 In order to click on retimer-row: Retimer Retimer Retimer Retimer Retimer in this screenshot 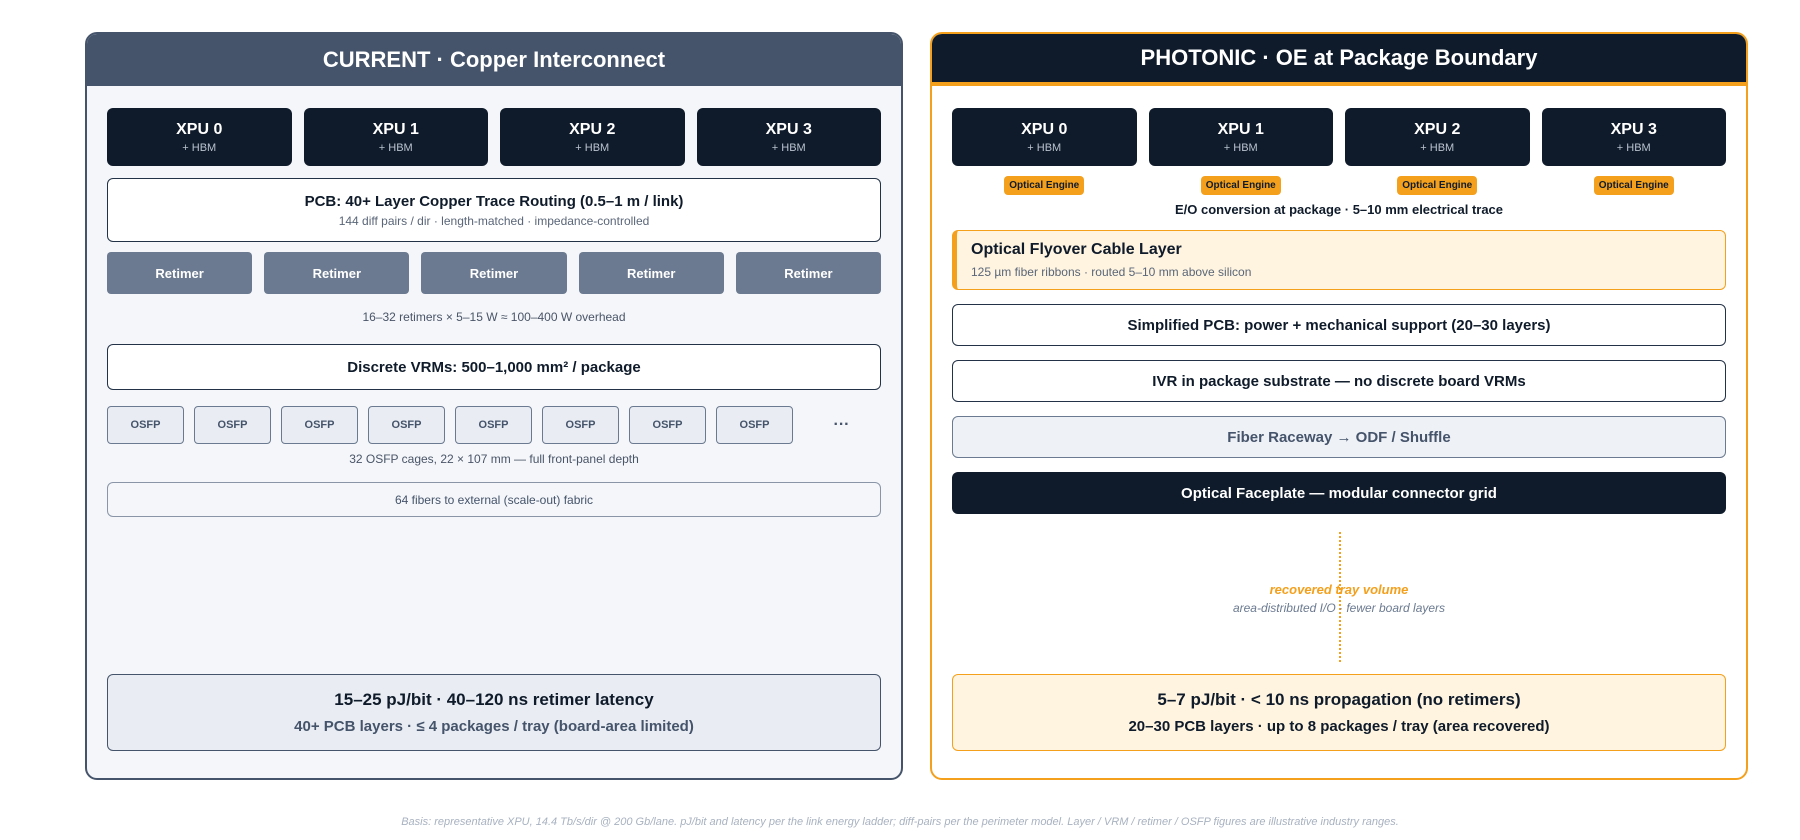, I will do `click(494, 273)`.